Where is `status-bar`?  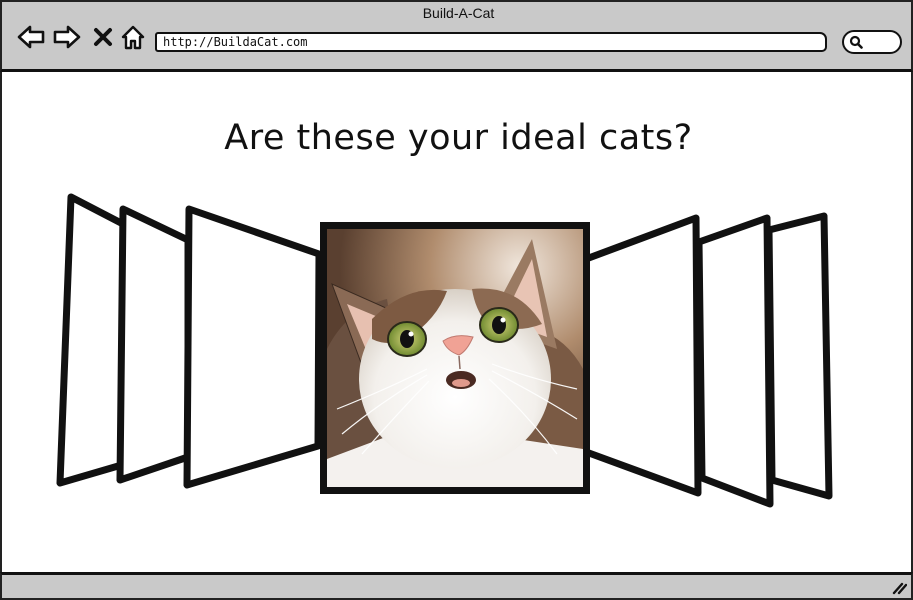 status-bar is located at coordinates (456, 586).